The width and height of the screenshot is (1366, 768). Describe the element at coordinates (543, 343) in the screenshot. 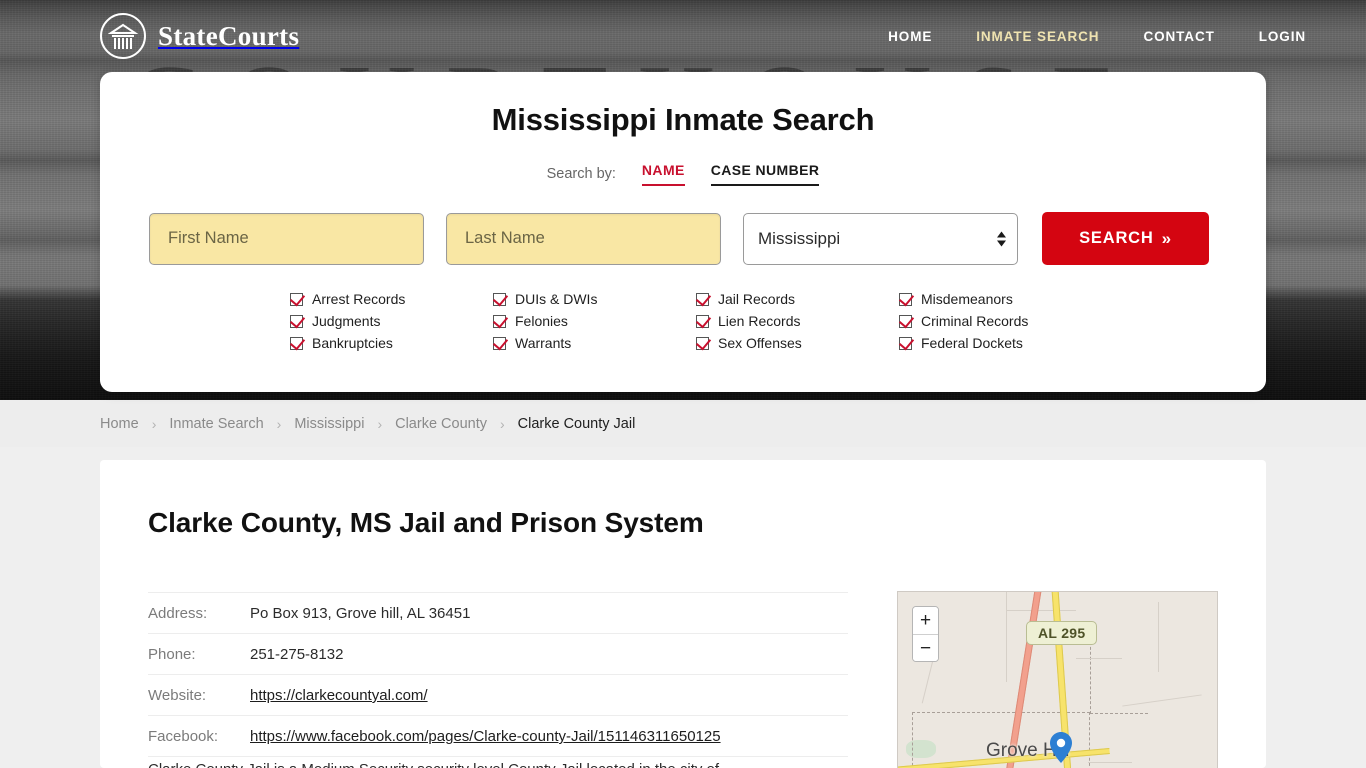

I see `checkbox-label: Warrants` at that location.